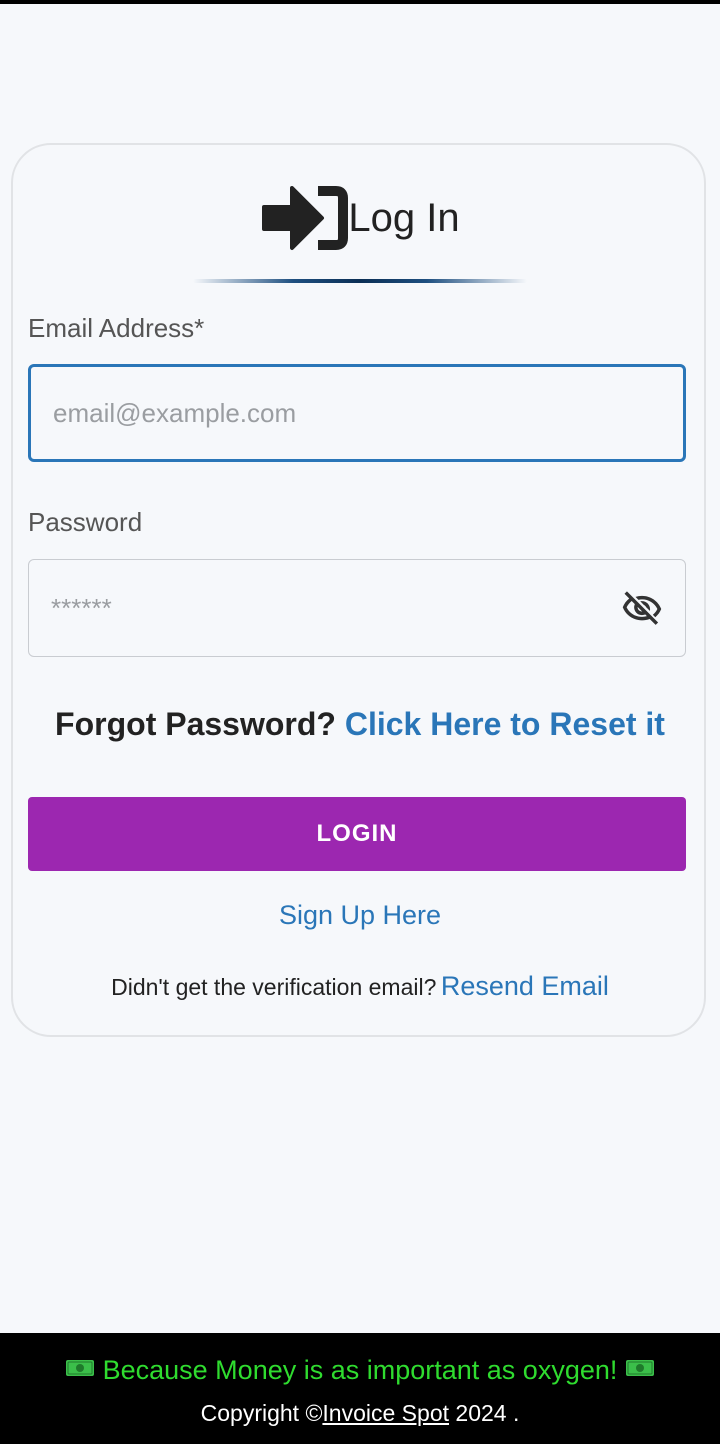 The width and height of the screenshot is (720, 1444). What do you see at coordinates (360, 915) in the screenshot?
I see `sign-up-link: Sign Up Here` at bounding box center [360, 915].